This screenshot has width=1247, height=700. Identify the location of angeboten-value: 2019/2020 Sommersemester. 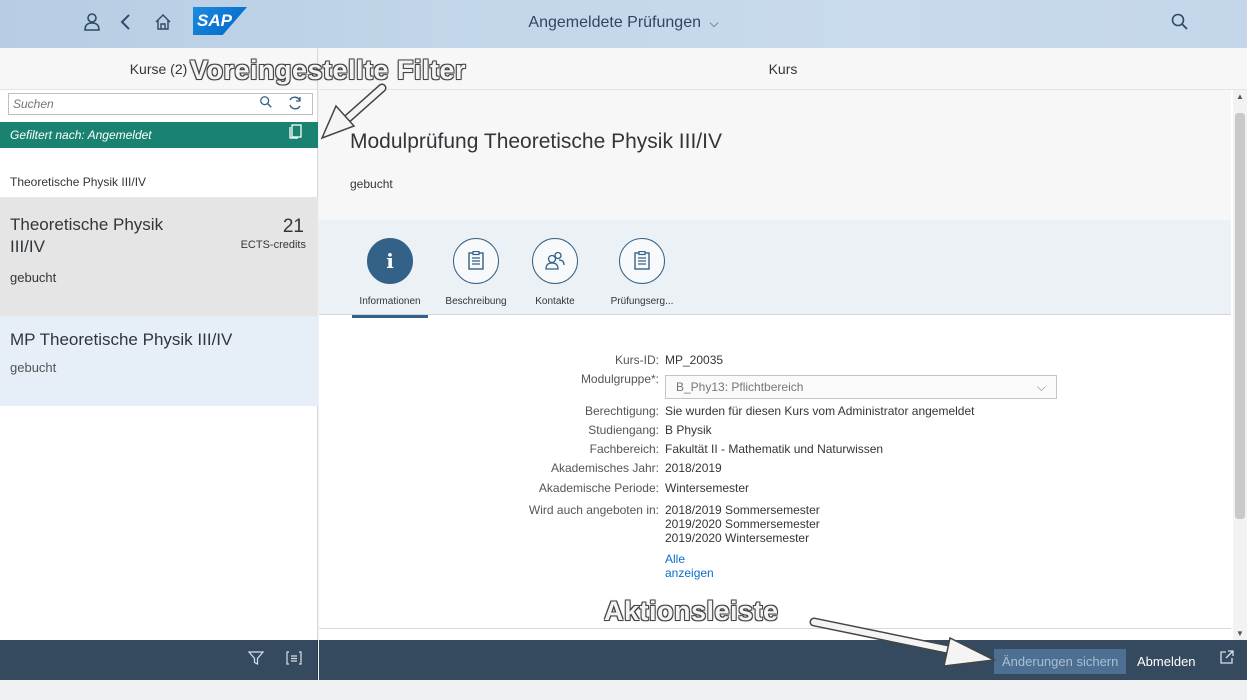
(742, 524).